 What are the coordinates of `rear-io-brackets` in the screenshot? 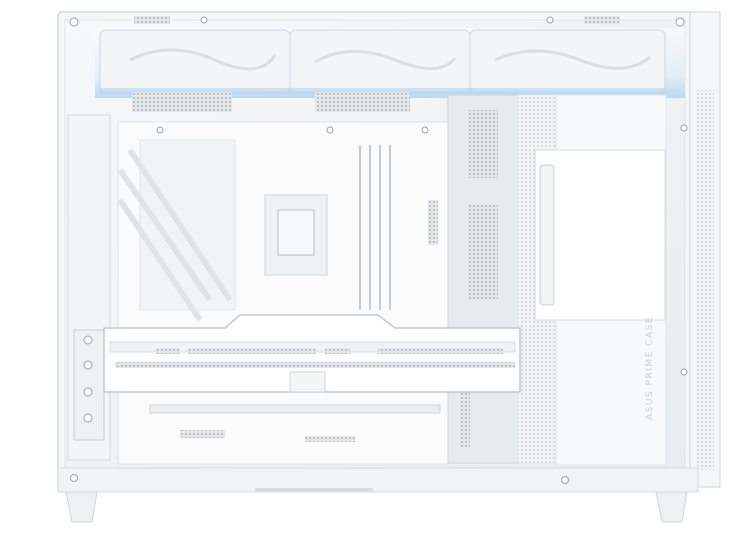 It's located at (89, 287).